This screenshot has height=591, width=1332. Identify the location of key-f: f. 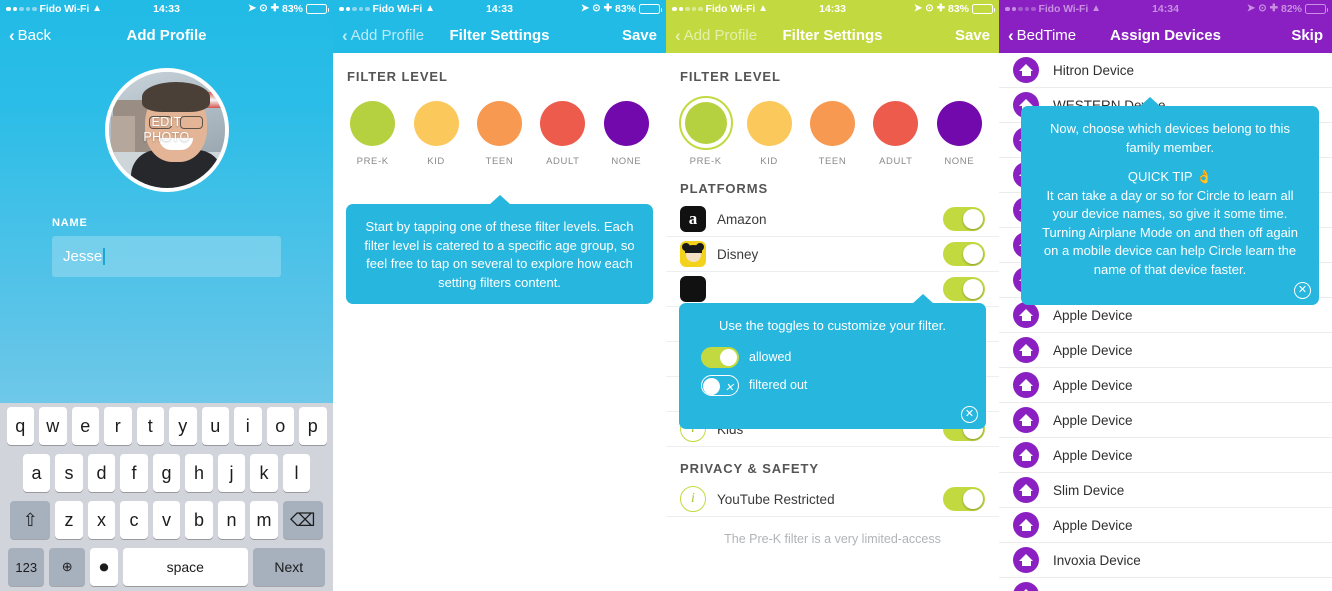
(134, 473).